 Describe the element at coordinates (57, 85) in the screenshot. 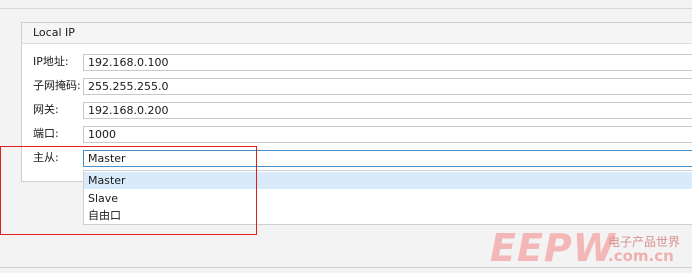

I see `subnet-mask-label: 子网掩码:` at that location.